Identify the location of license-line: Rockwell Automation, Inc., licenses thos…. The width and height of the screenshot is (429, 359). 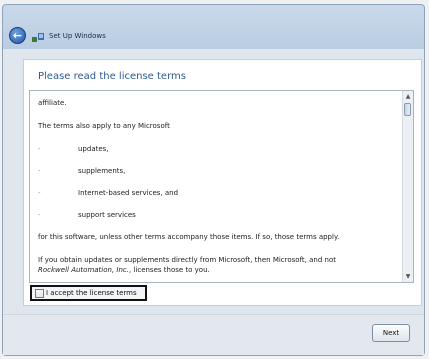
(124, 270).